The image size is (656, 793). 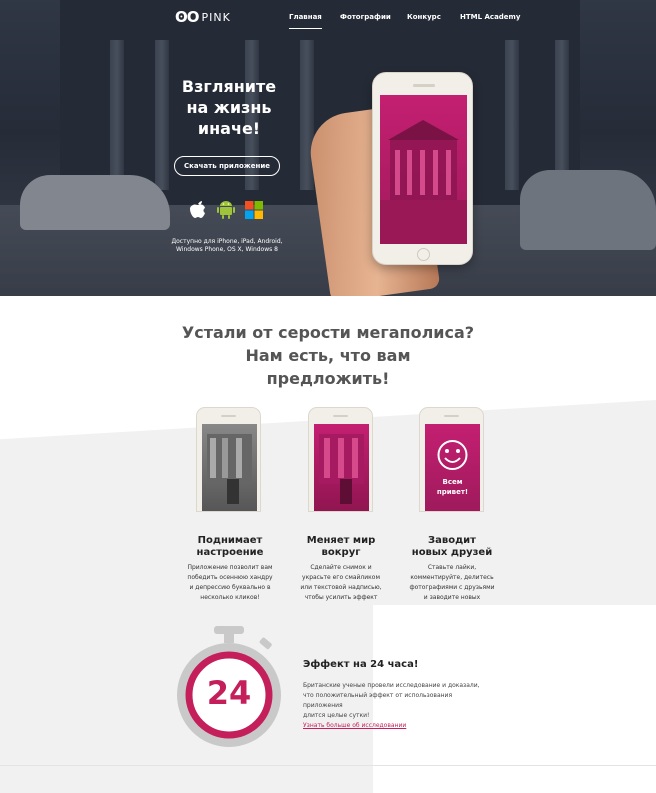 I want to click on phone-caption-line: Всем, so click(x=452, y=482).